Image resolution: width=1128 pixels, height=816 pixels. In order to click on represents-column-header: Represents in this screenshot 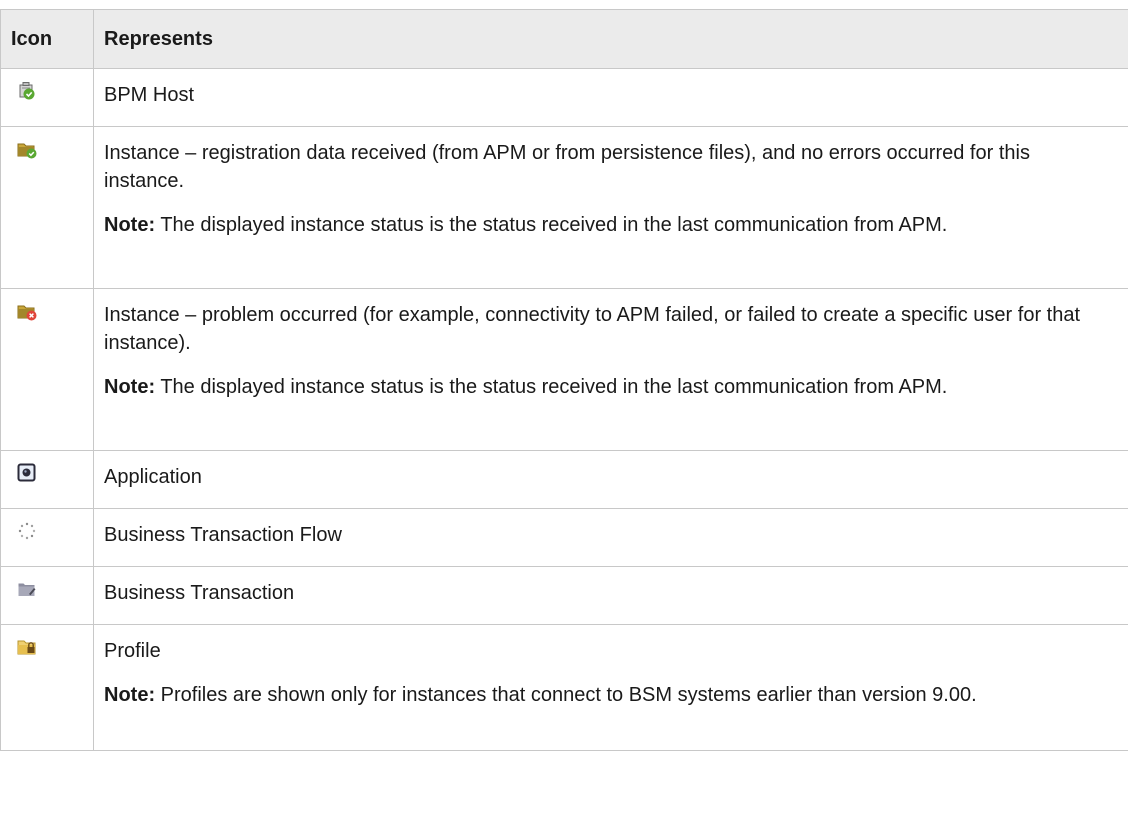, I will do `click(610, 39)`.